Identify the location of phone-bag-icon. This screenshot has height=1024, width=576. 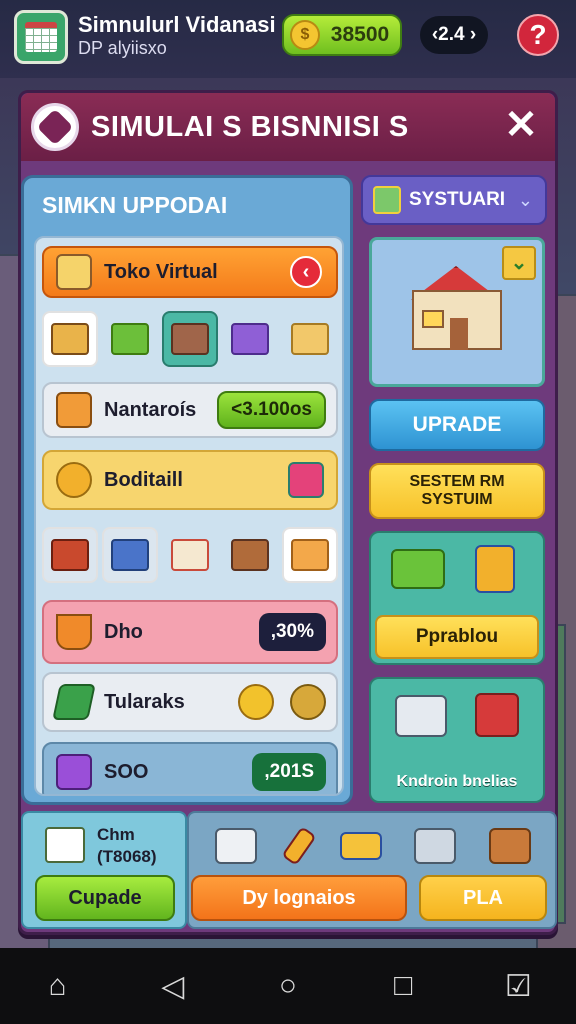
(495, 569).